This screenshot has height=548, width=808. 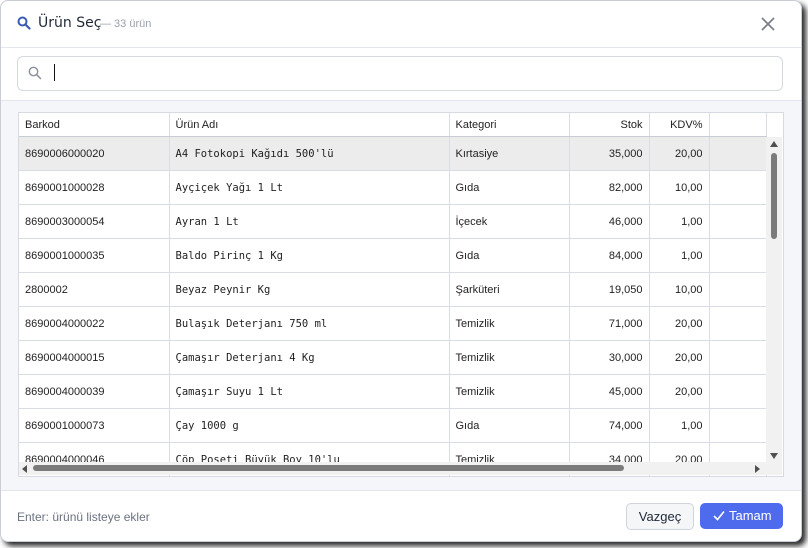 What do you see at coordinates (414, 74) in the screenshot?
I see `search-input` at bounding box center [414, 74].